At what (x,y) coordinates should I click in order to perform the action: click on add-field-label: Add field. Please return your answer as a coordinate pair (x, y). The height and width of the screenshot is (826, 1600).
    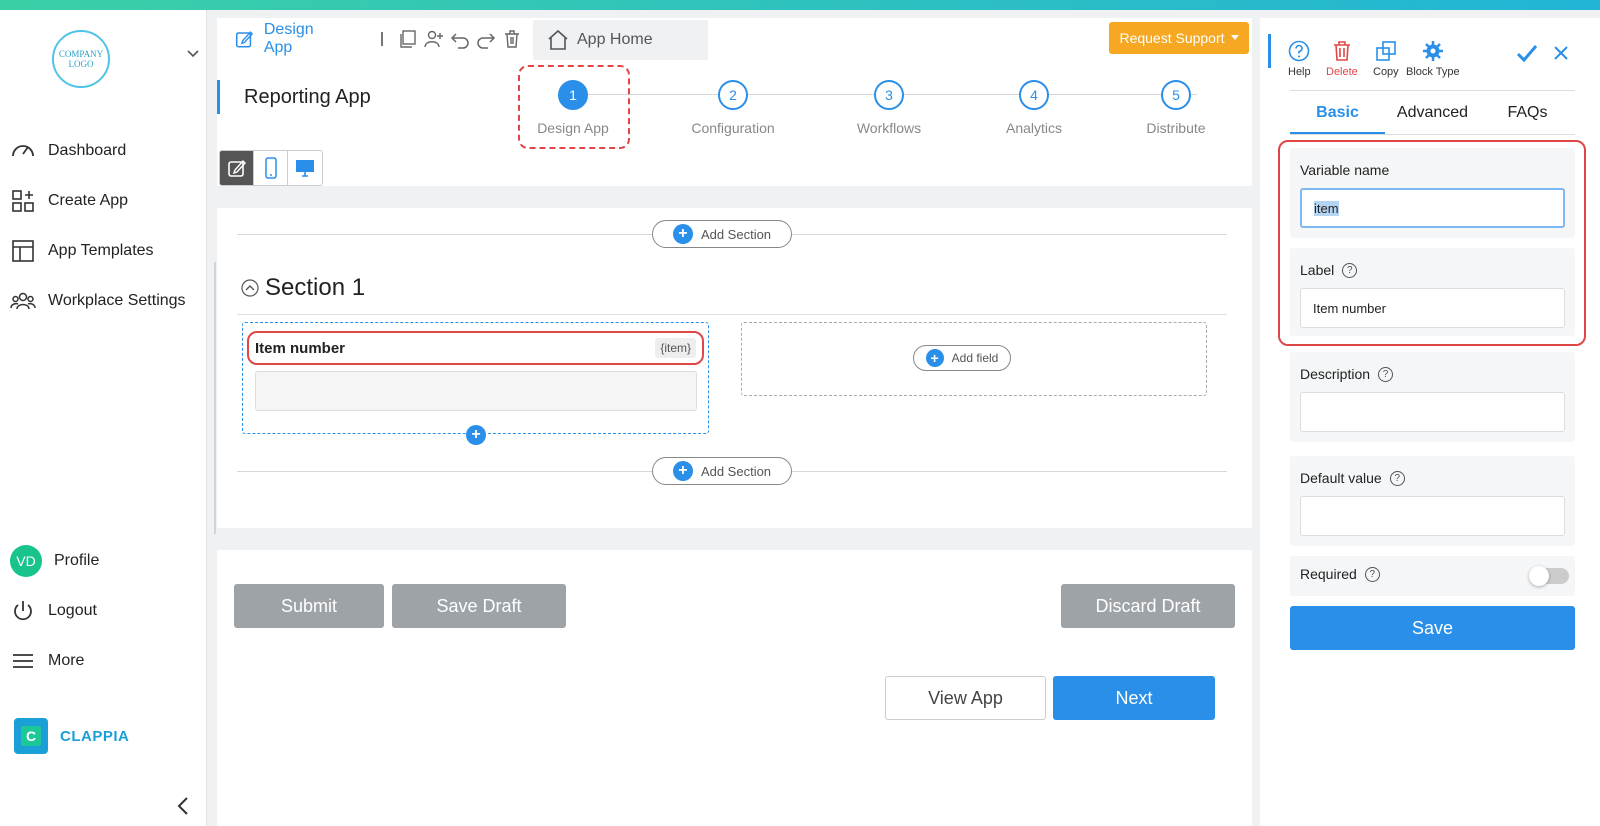
    Looking at the image, I should click on (975, 358).